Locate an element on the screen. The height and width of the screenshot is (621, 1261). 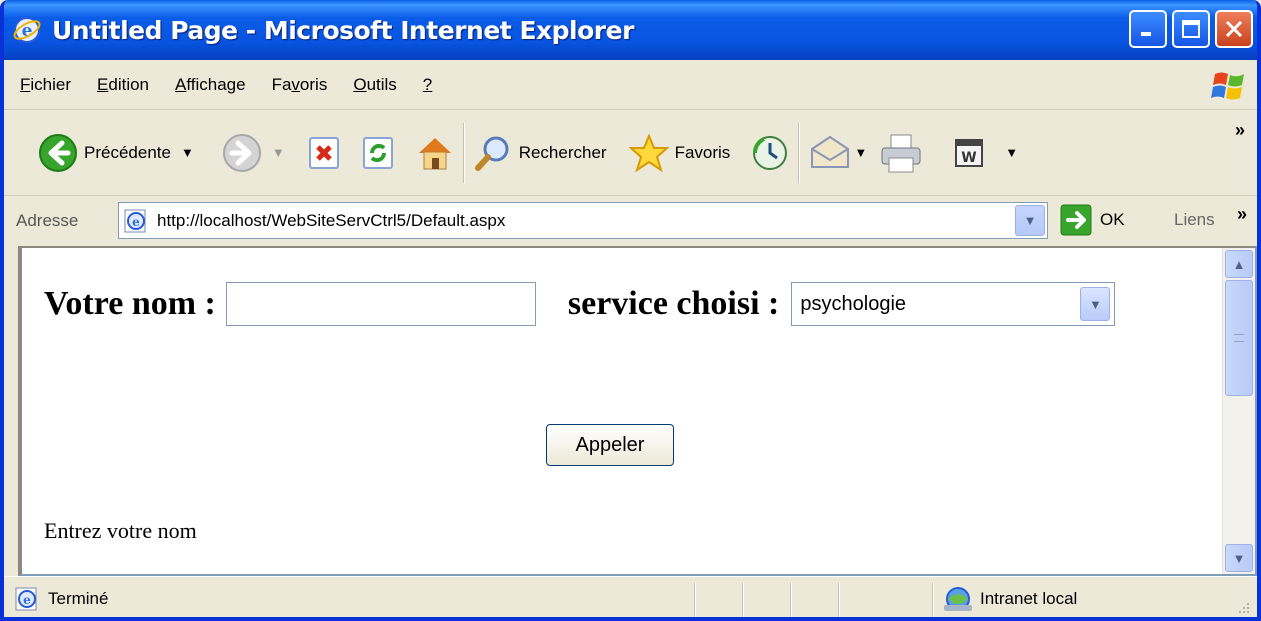
scroll-thumb is located at coordinates (1239, 338).